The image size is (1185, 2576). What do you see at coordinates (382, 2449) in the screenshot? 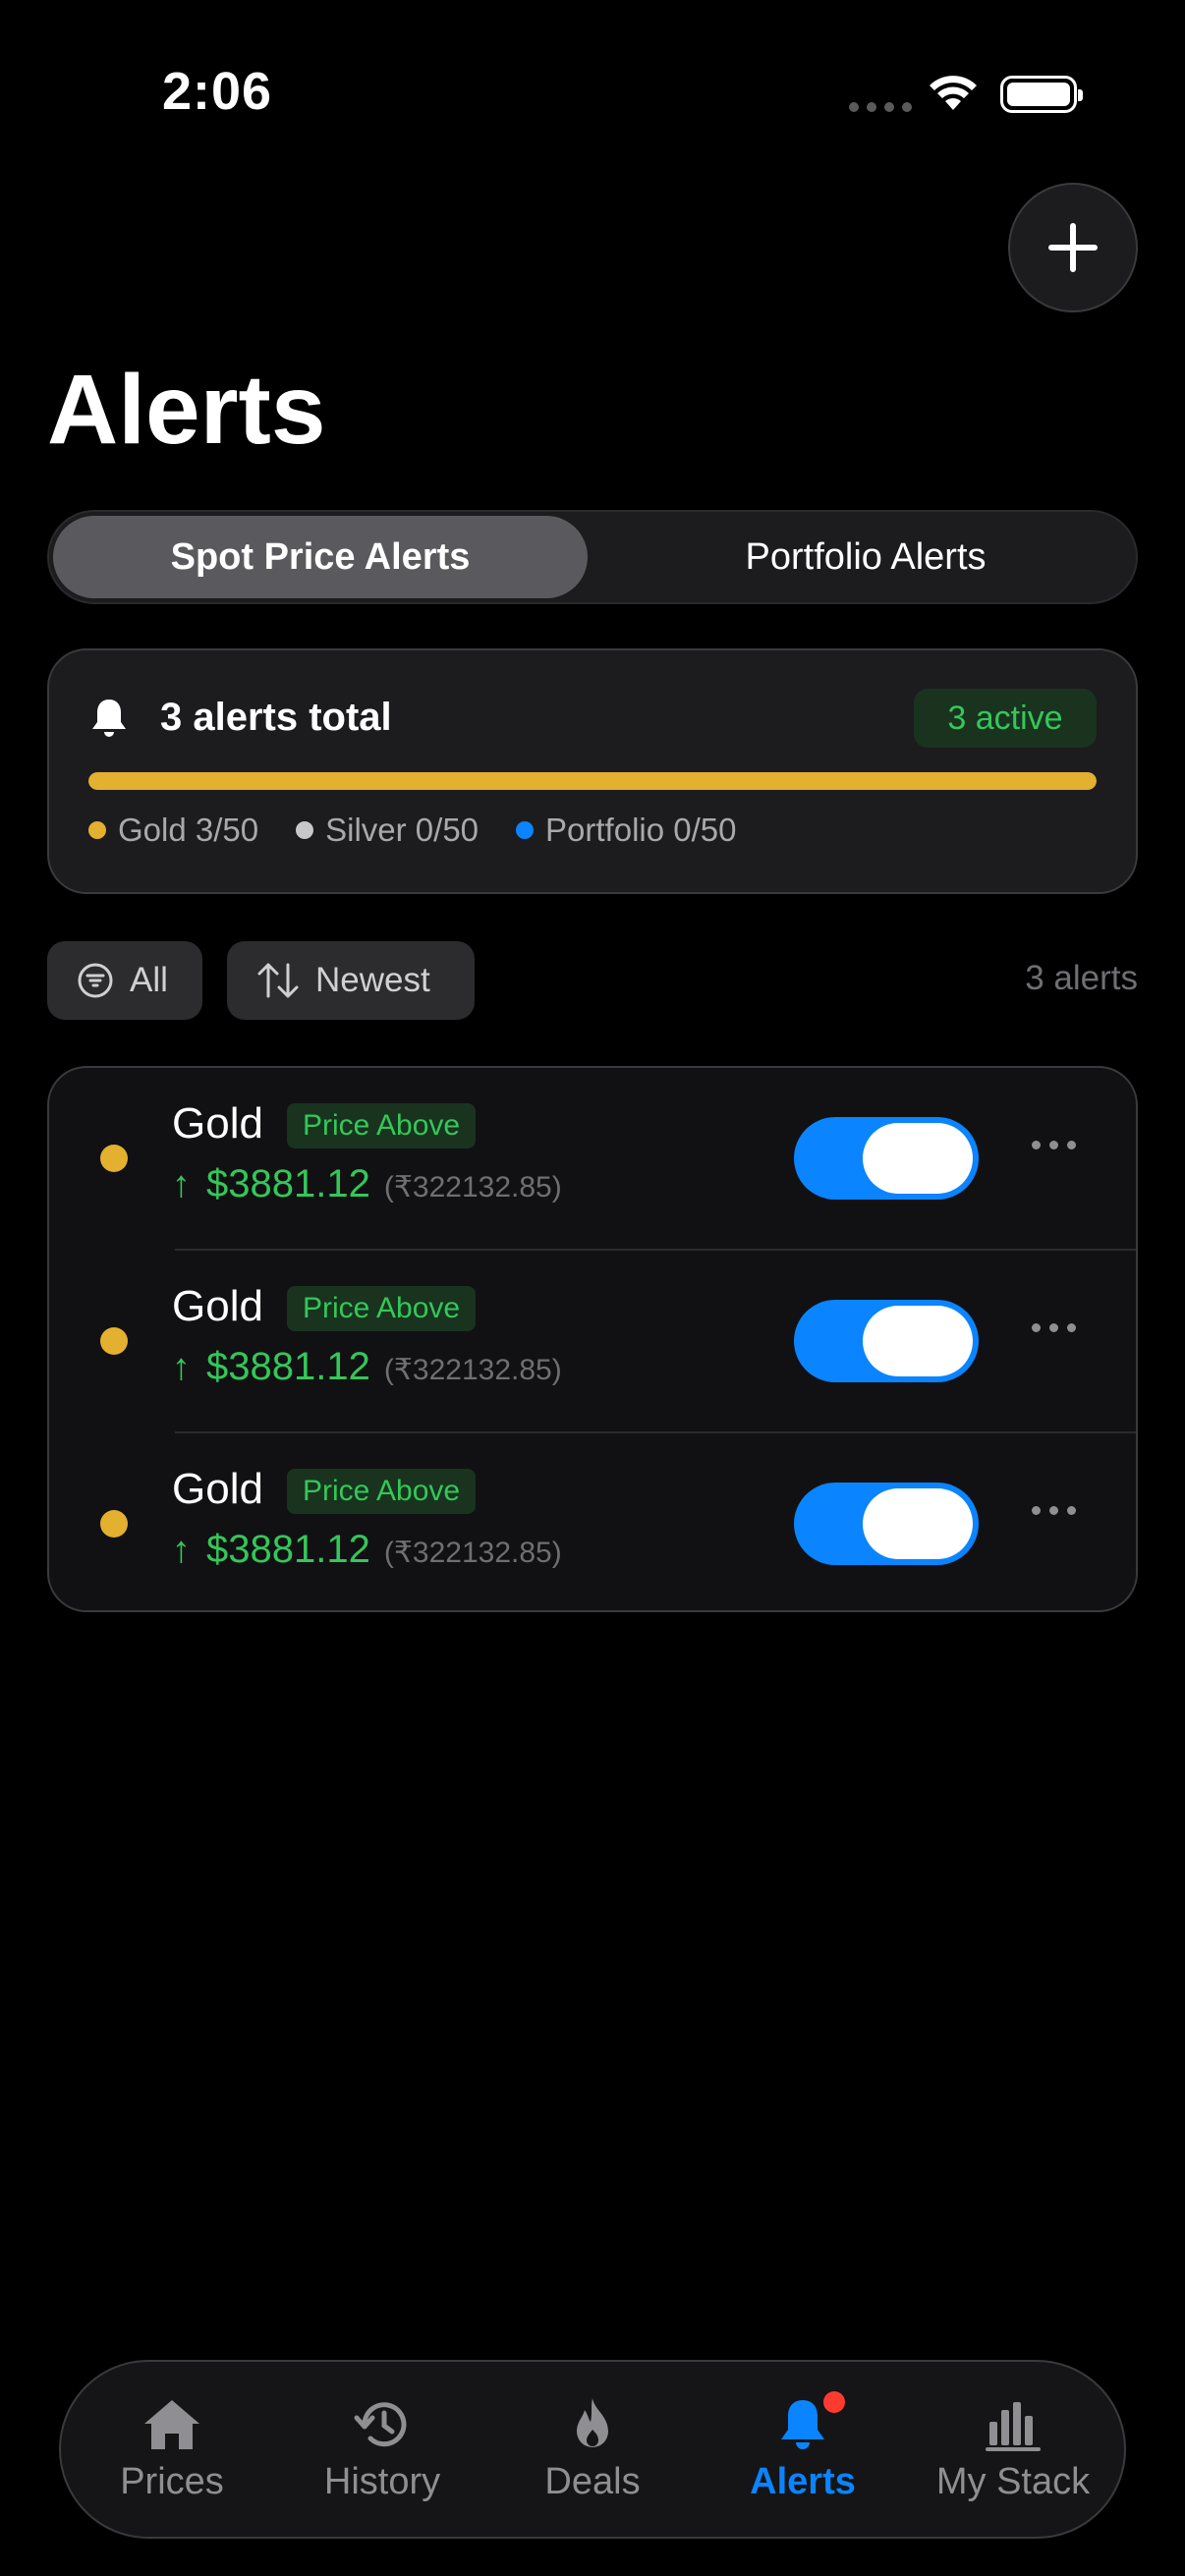
I see `tab-history: History` at bounding box center [382, 2449].